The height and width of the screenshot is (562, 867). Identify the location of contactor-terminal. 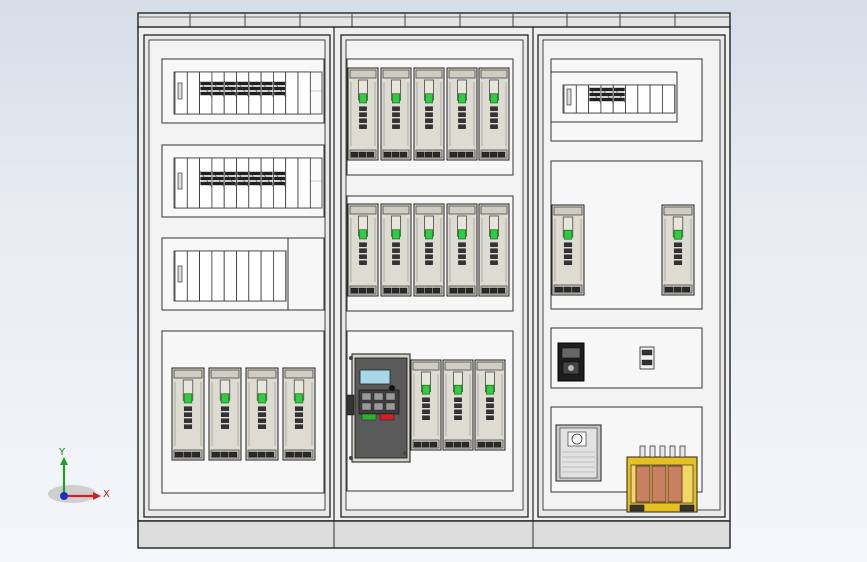
(647, 362).